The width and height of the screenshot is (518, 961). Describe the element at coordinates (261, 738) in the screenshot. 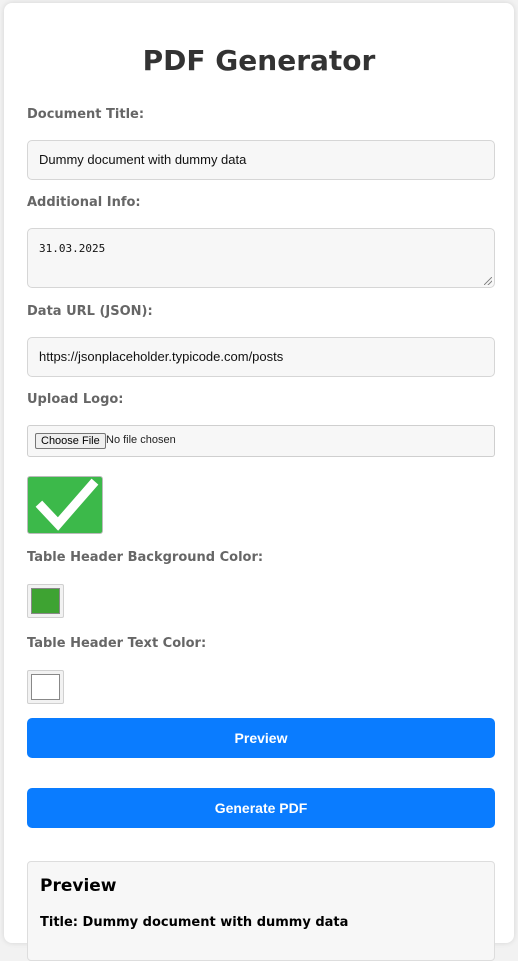

I see `preview-button: Preview` at that location.